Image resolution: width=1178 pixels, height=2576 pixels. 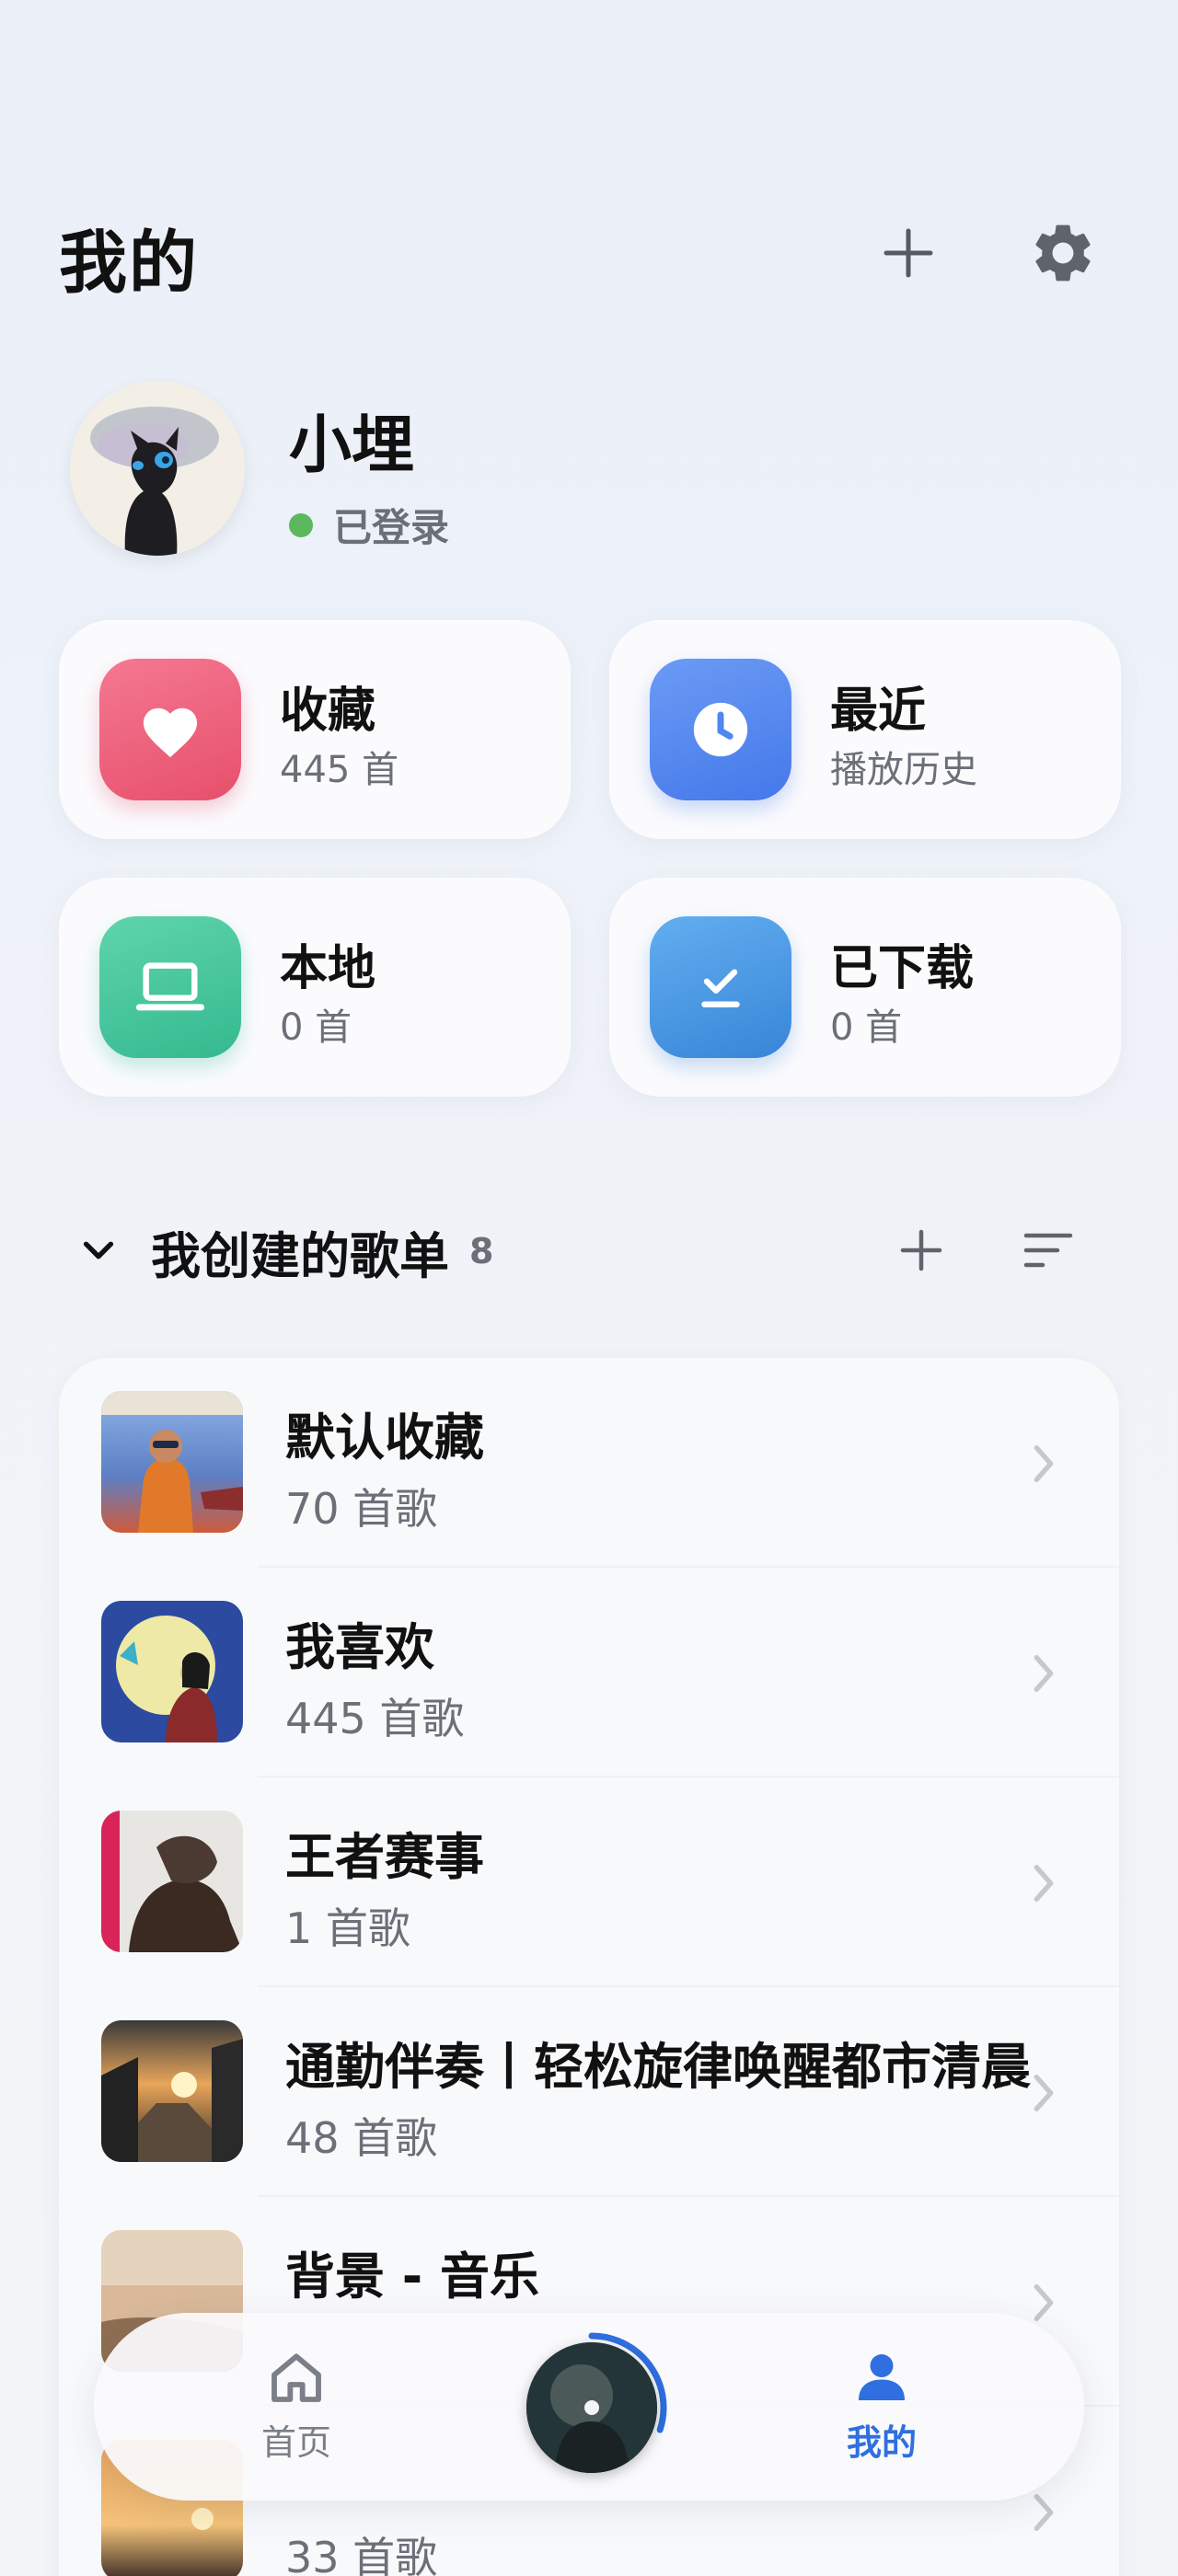 What do you see at coordinates (385, 1857) in the screenshot?
I see `playlist-title: 王者赛事` at bounding box center [385, 1857].